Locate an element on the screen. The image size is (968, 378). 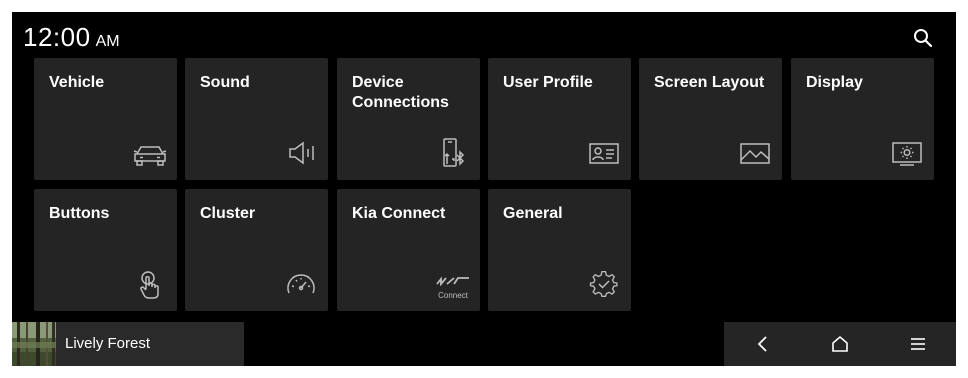
tile-general: General is located at coordinates (559, 250).